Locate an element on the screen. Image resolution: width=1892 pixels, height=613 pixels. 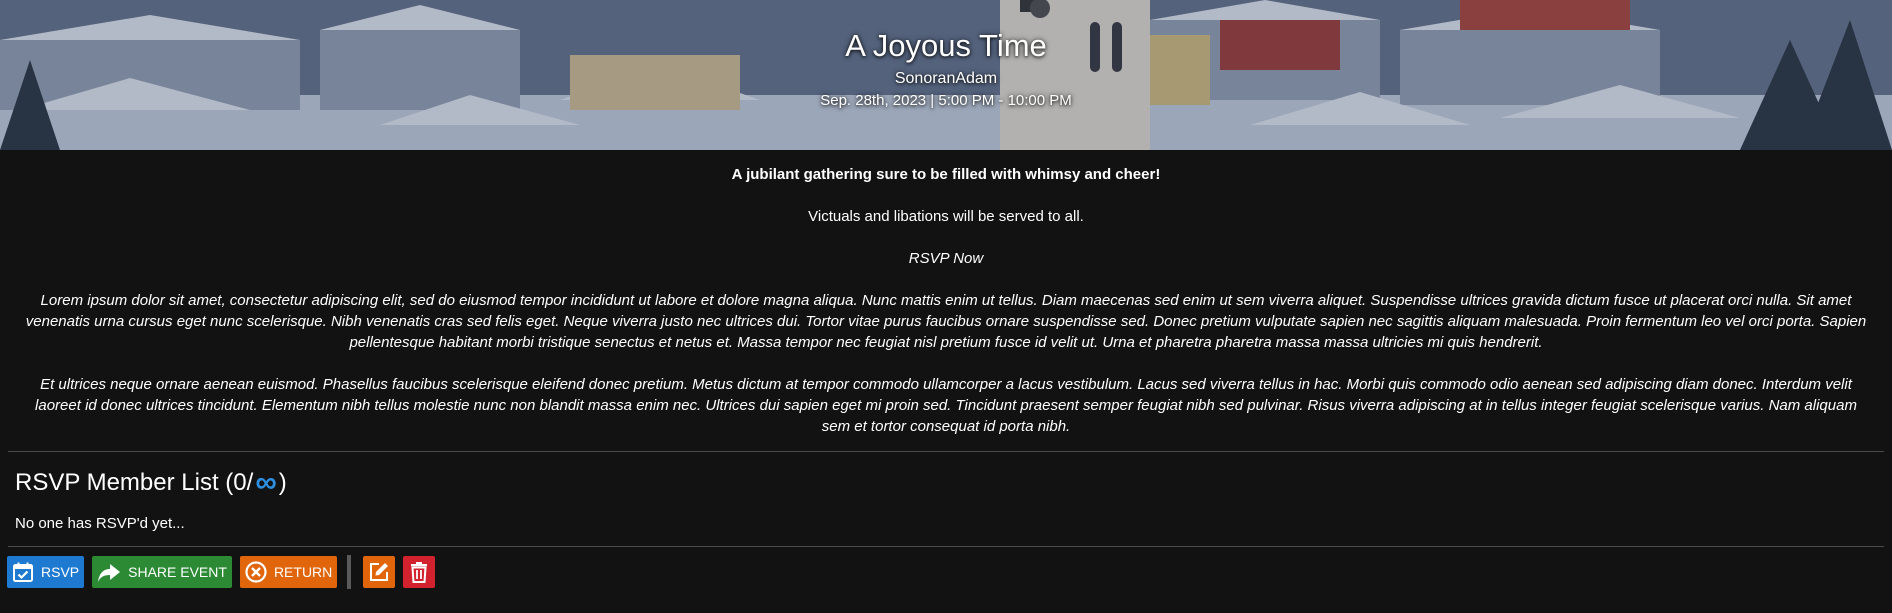
delete-event-button is located at coordinates (419, 572).